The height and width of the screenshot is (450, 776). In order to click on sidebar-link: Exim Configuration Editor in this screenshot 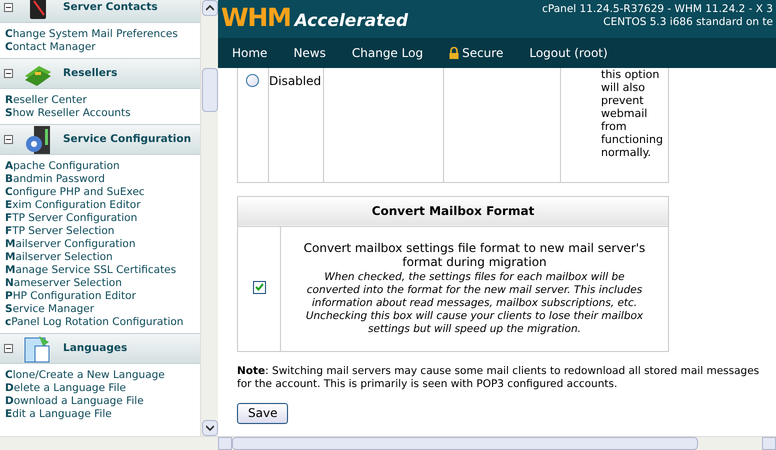, I will do `click(100, 205)`.